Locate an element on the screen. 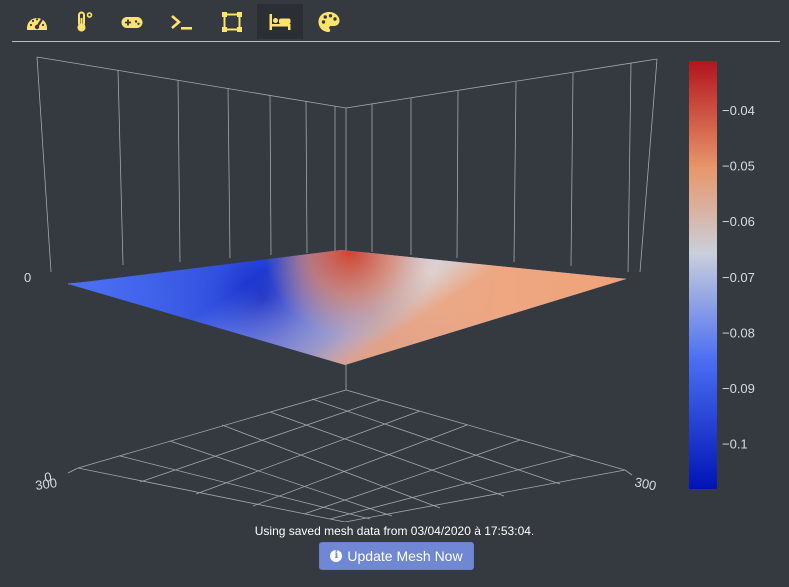 The image size is (789, 587). y-overlap-tick: 0 is located at coordinates (47, 477).